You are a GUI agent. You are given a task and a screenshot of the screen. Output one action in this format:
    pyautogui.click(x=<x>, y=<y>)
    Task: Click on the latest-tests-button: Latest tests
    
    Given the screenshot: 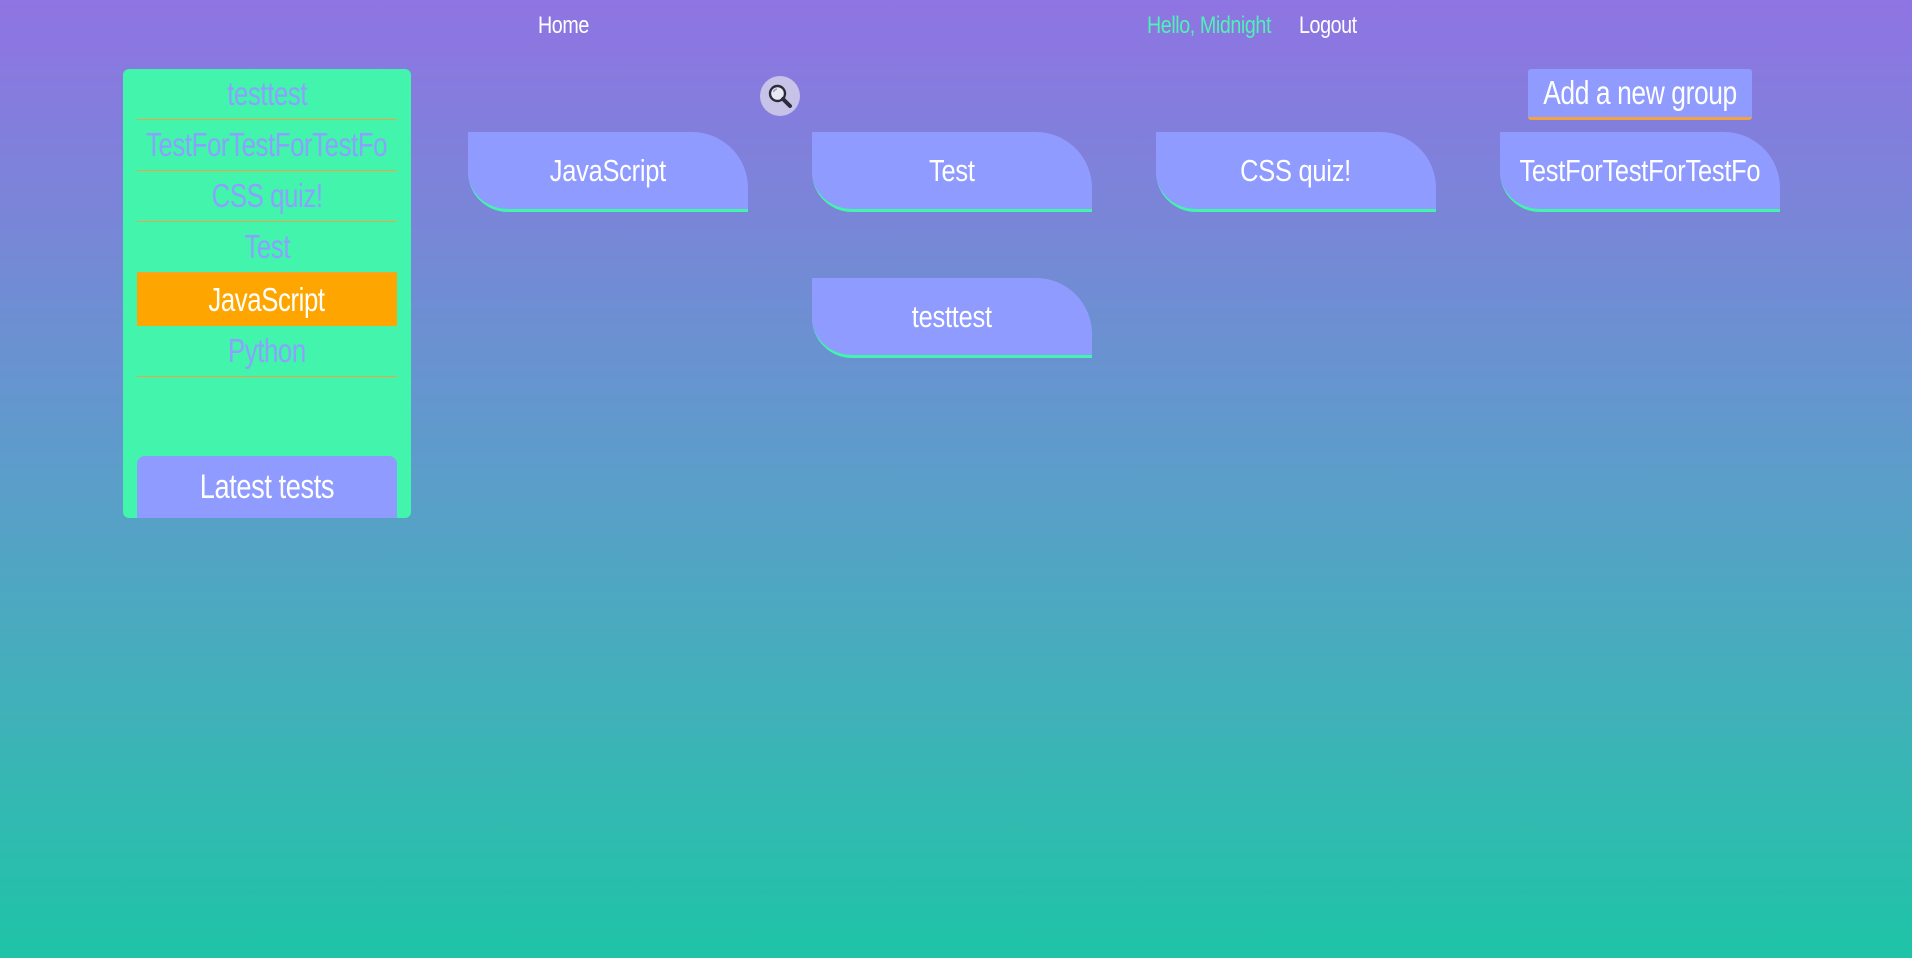 What is the action you would take?
    pyautogui.click(x=267, y=487)
    